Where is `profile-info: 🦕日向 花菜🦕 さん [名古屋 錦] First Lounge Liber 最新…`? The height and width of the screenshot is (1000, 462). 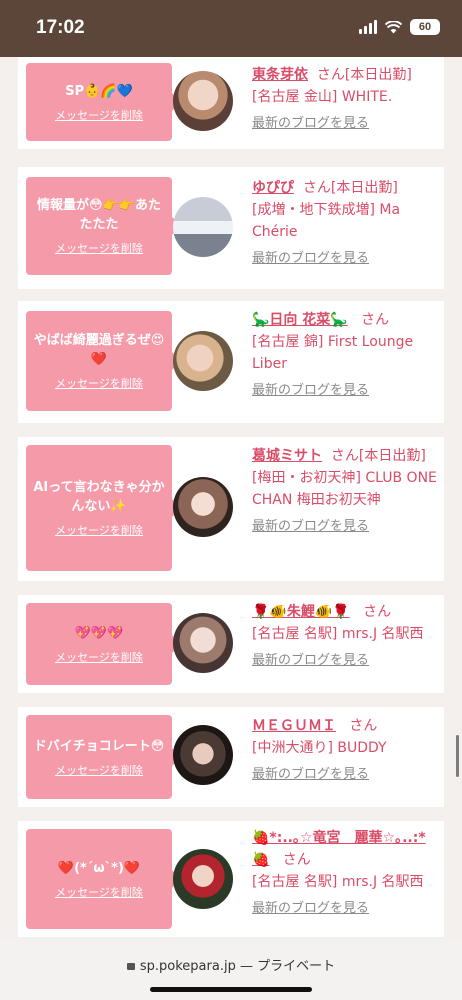 profile-info: 🦕日向 花菜🦕 さん [名古屋 錦] First Lounge Liber 最新… is located at coordinates (346, 355).